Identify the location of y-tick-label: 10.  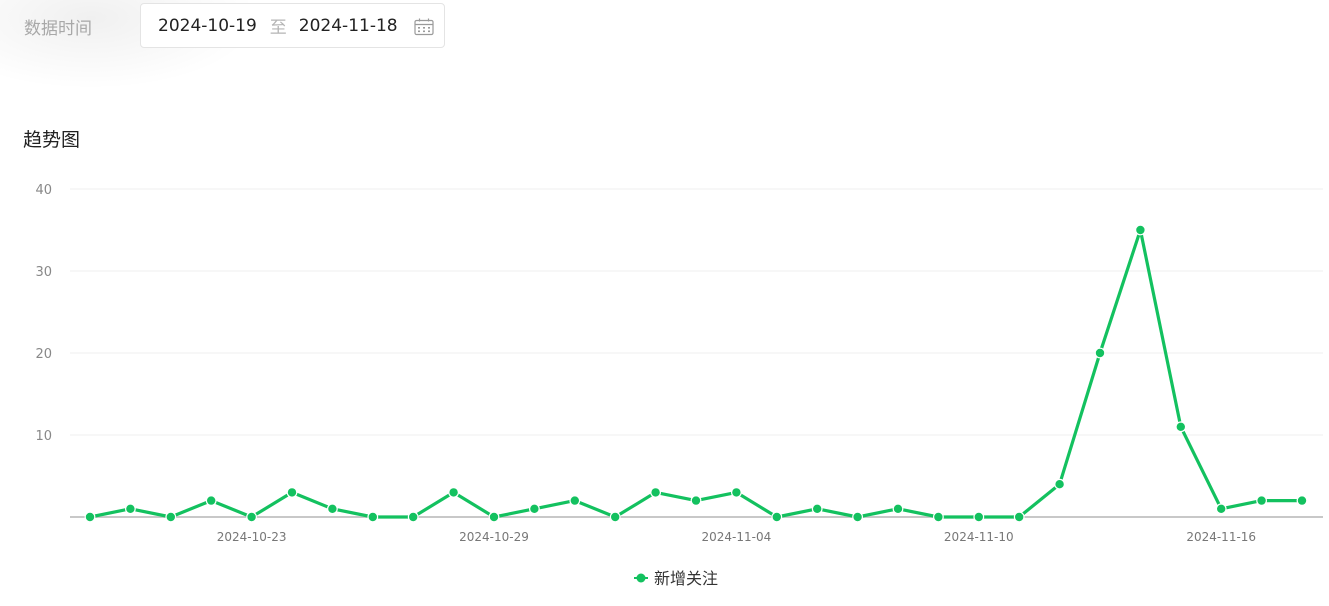
(43, 436).